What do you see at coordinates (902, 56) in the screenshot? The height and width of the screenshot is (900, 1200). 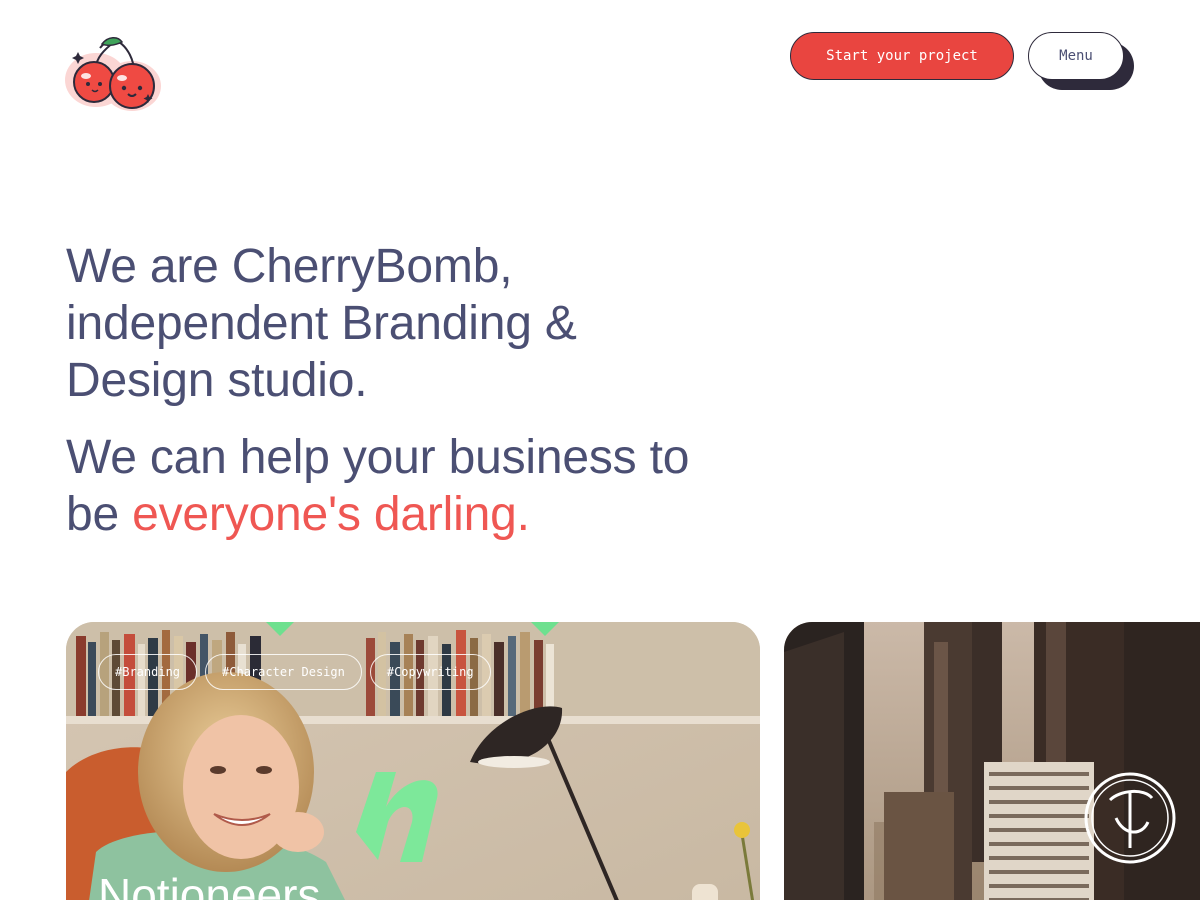 I see `start-project-button: Start your project` at bounding box center [902, 56].